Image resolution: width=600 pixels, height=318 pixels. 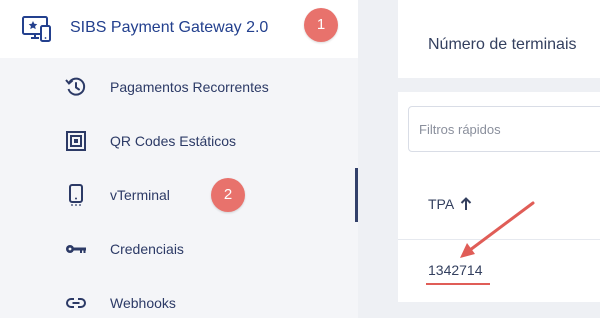 What do you see at coordinates (169, 27) in the screenshot?
I see `sidebar-item-label: SIBS Payment Gateway 2.0` at bounding box center [169, 27].